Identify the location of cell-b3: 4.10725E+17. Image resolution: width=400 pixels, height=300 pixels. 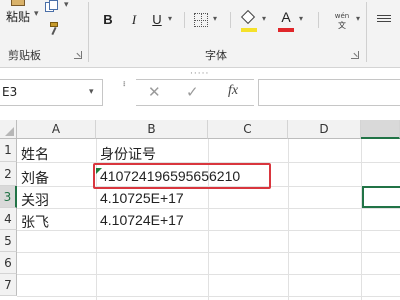
(142, 198).